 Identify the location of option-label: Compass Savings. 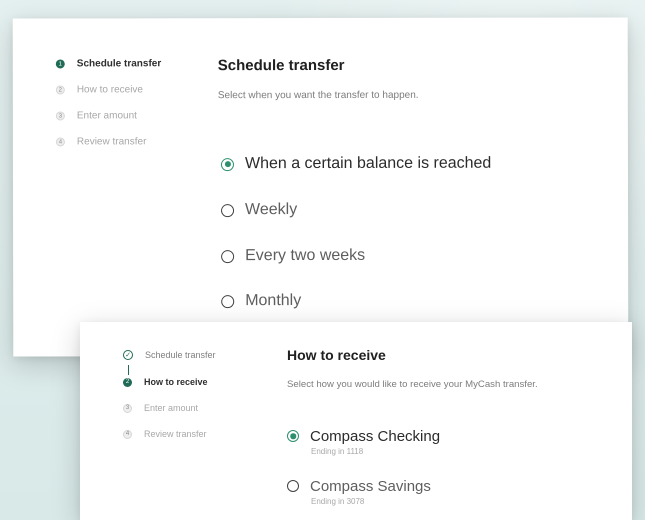
(370, 486).